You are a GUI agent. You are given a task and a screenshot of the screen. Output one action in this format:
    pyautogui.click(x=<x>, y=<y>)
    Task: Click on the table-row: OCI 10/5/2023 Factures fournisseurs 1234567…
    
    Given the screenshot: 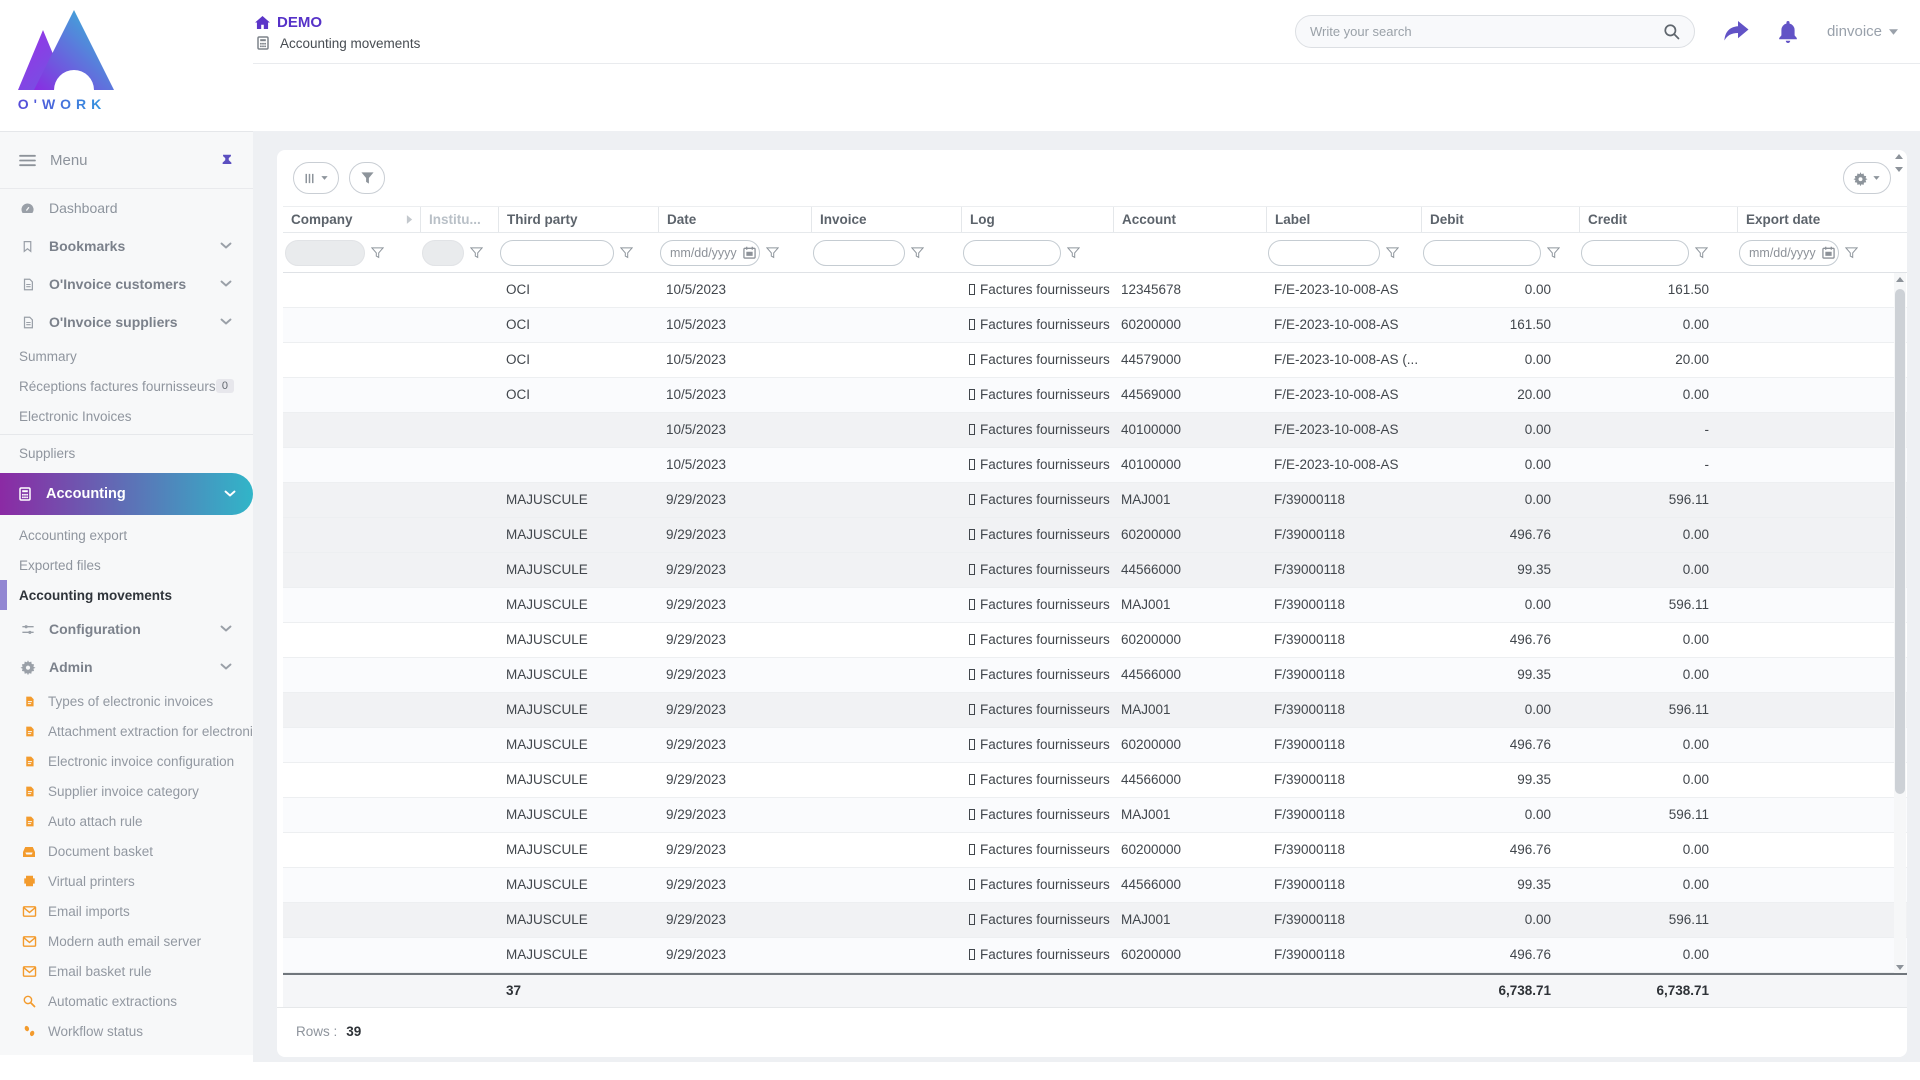 What is the action you would take?
    pyautogui.click(x=1095, y=290)
    